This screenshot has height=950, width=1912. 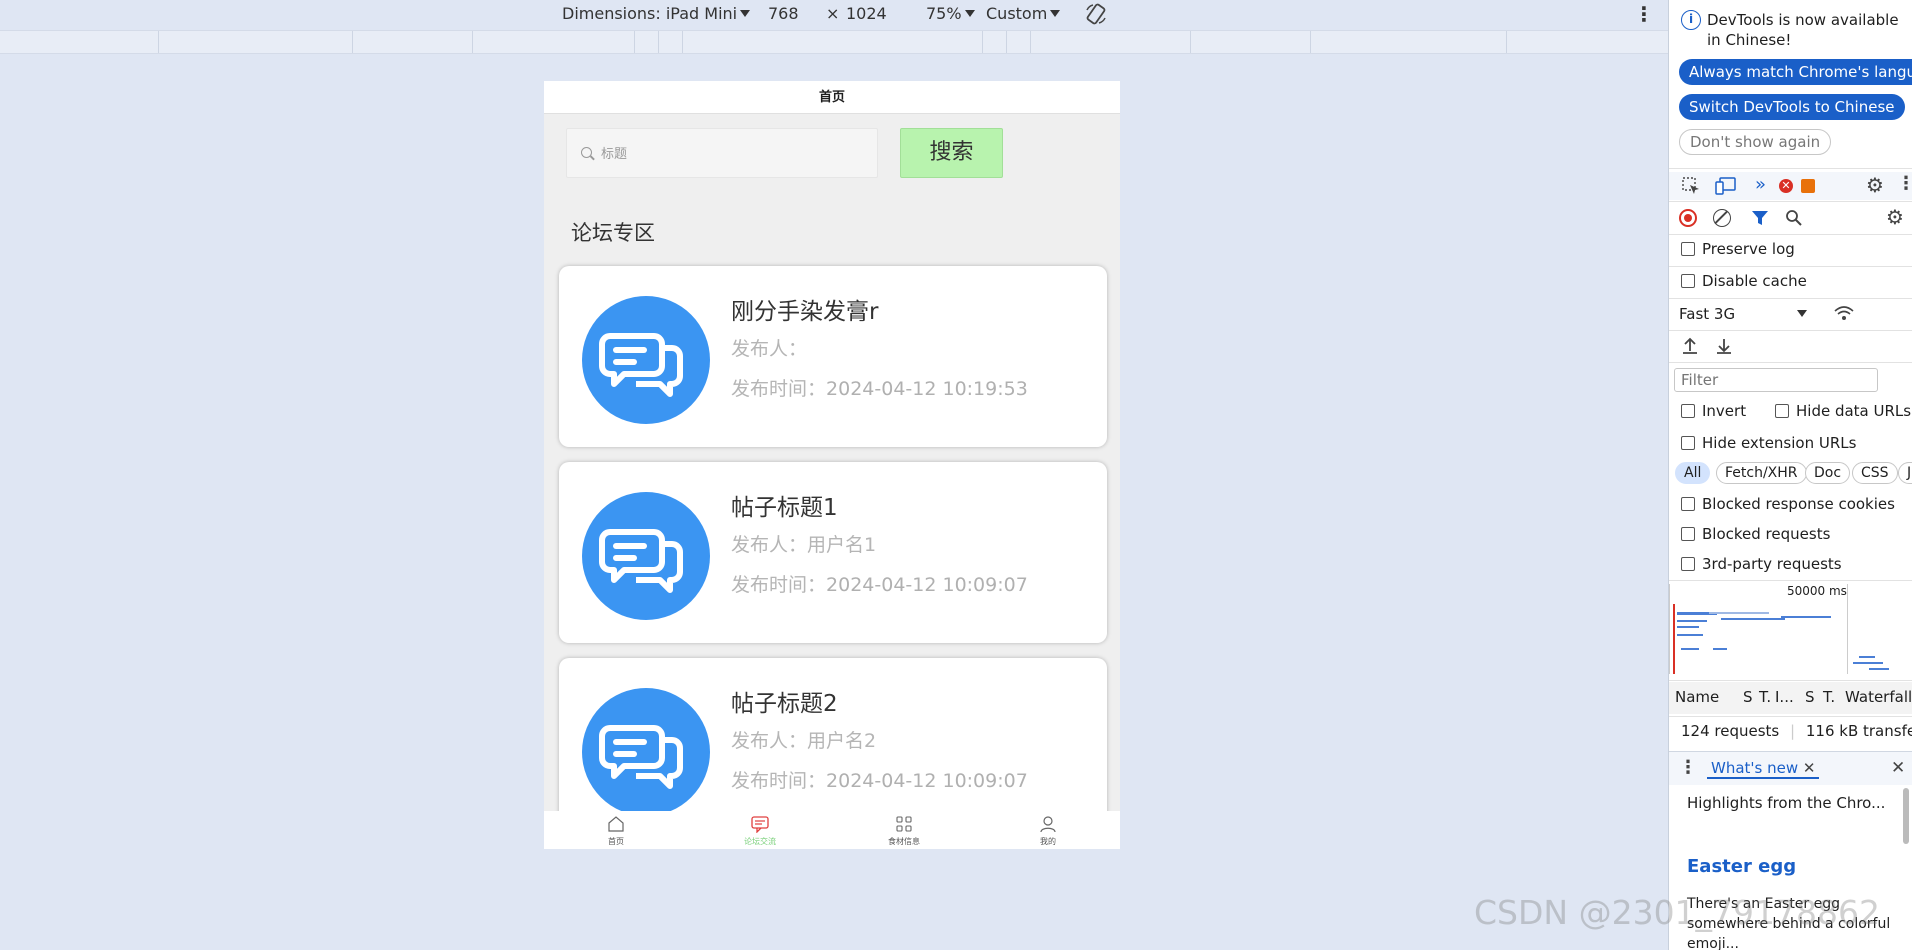 I want to click on filter-icon, so click(x=1760, y=218).